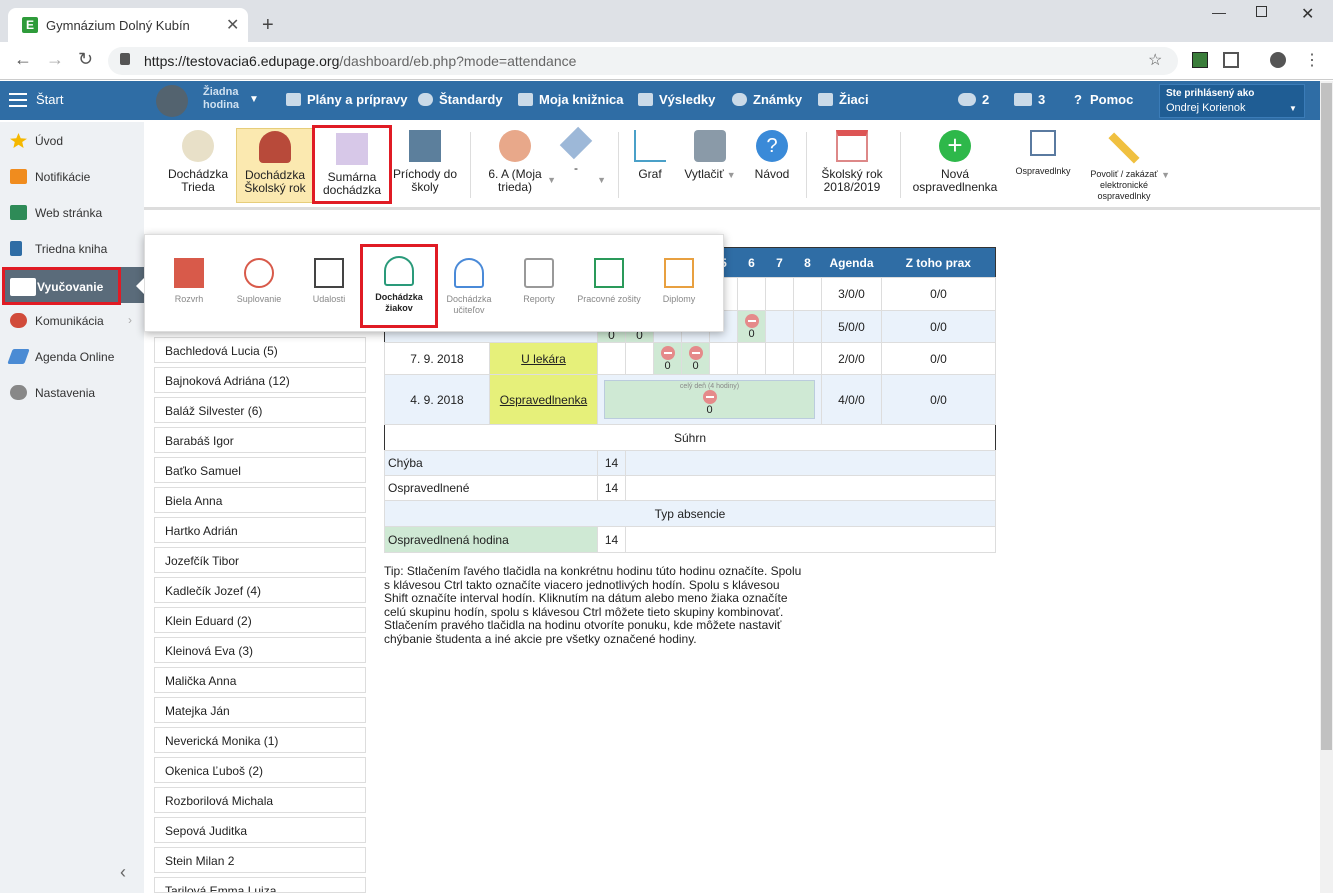 The width and height of the screenshot is (1333, 893). What do you see at coordinates (938, 399) in the screenshot?
I see `prax-cell: 0/0` at bounding box center [938, 399].